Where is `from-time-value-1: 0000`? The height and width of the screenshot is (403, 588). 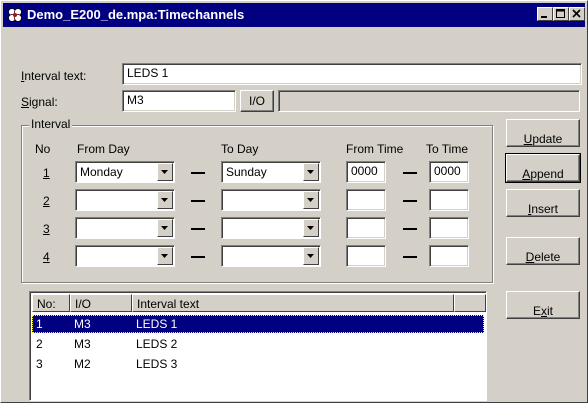
from-time-value-1: 0000 is located at coordinates (364, 171).